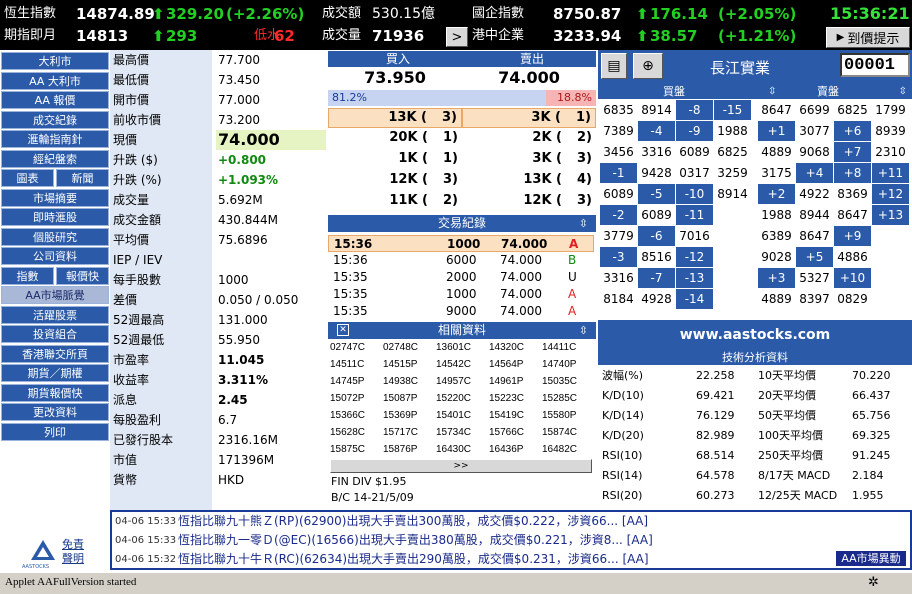 This screenshot has height=594, width=912. What do you see at coordinates (584, 137) in the screenshot?
I see `ask-count: 2)` at bounding box center [584, 137].